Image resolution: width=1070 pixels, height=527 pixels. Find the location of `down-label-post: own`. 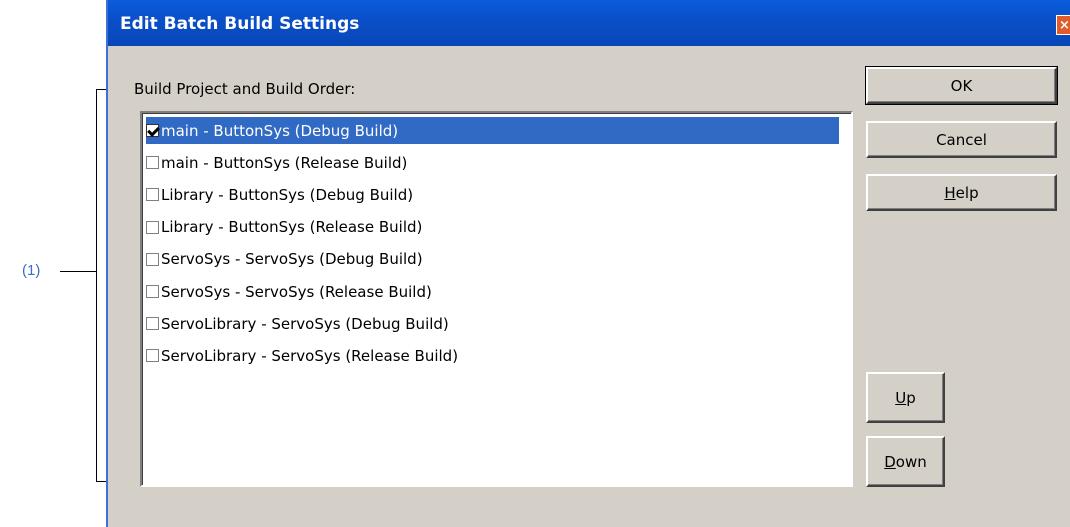

down-label-post: own is located at coordinates (911, 461).